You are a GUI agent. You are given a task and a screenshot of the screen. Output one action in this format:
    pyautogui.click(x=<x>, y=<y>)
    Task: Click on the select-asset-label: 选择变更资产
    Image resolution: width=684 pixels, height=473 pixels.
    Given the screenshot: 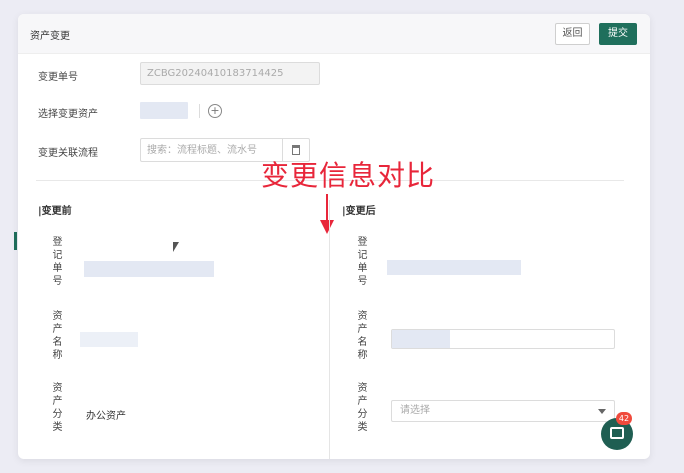 What is the action you would take?
    pyautogui.click(x=68, y=114)
    